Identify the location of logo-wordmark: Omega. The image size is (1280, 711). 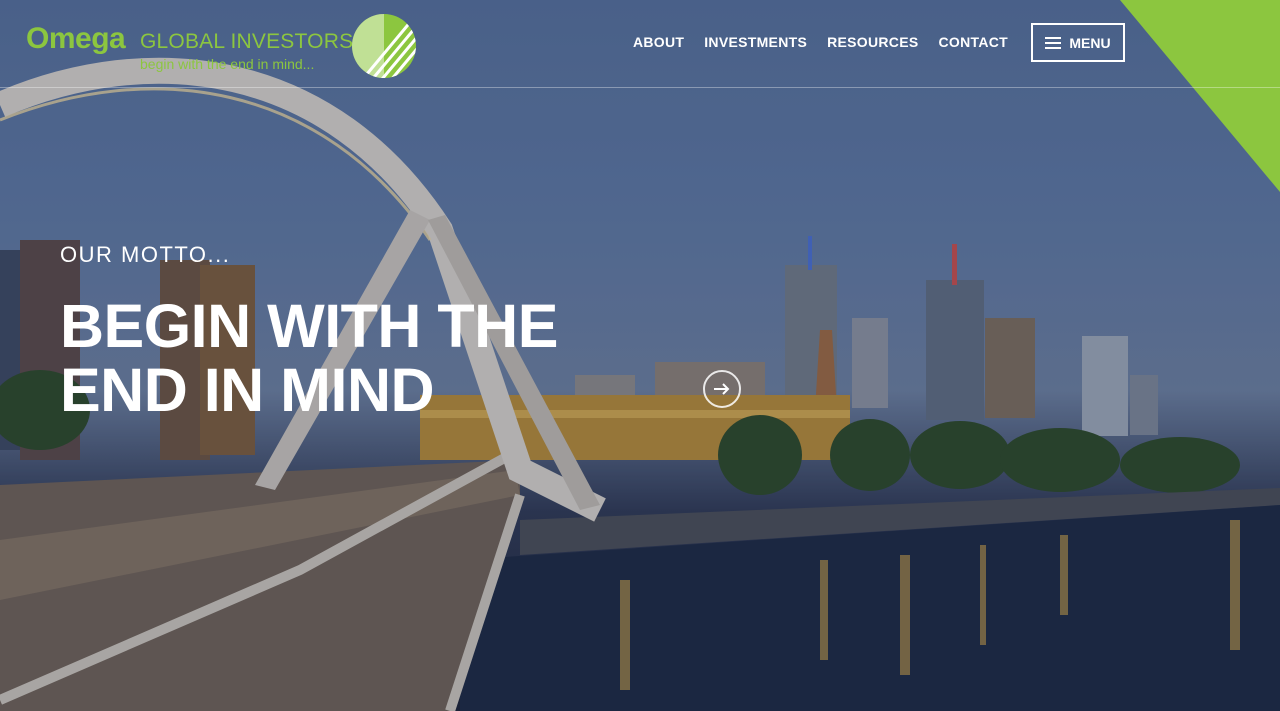
(76, 38).